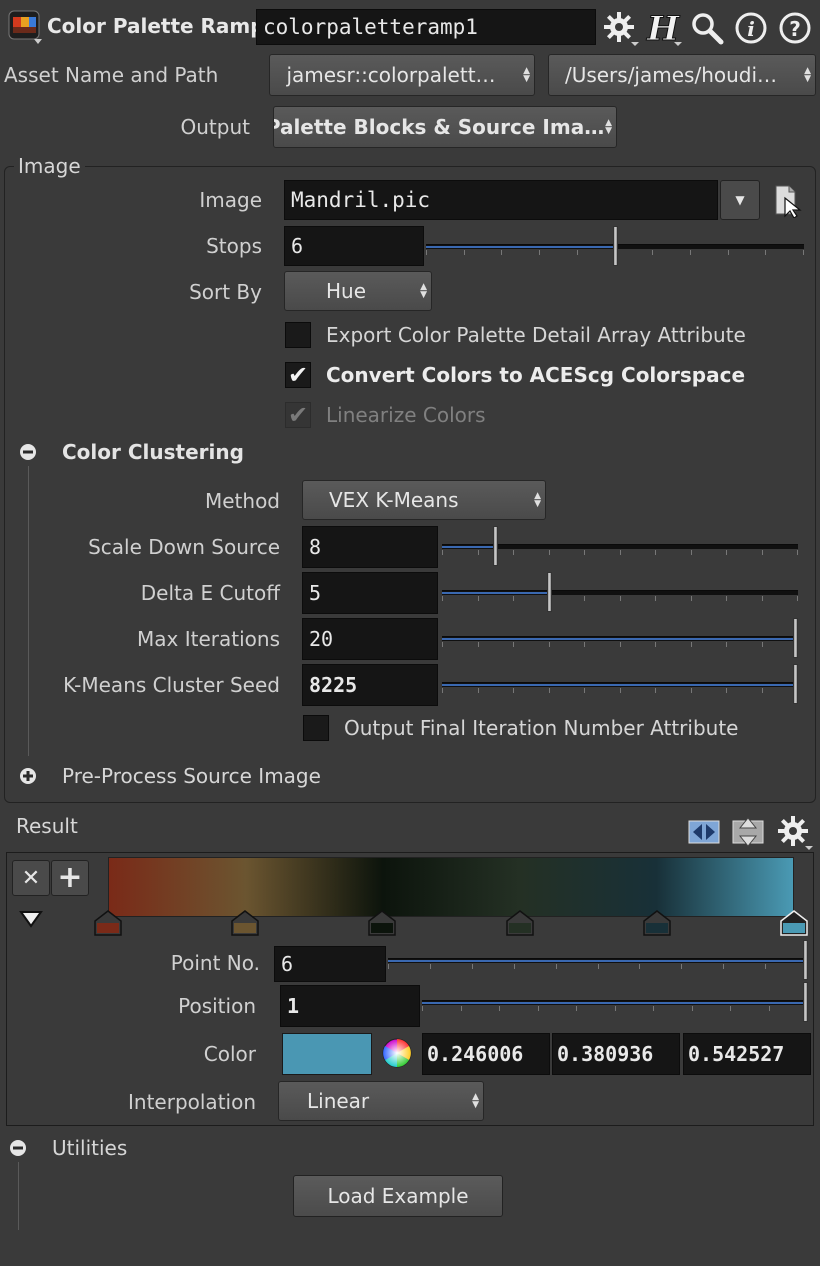 Image resolution: width=820 pixels, height=1266 pixels. I want to click on add-point-button: +, so click(70, 878).